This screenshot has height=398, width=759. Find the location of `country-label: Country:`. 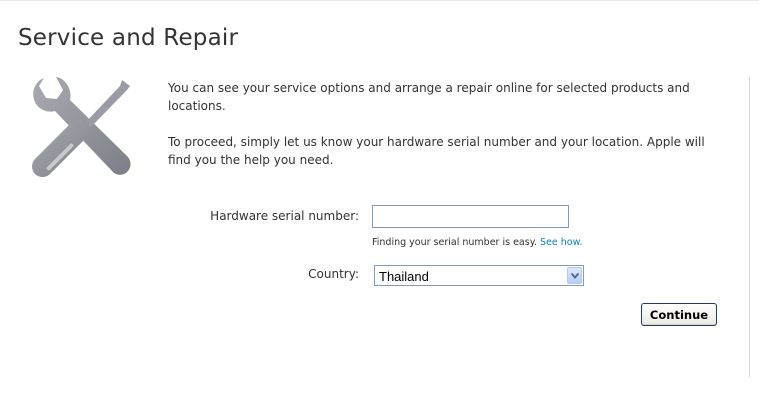

country-label: Country: is located at coordinates (333, 274).